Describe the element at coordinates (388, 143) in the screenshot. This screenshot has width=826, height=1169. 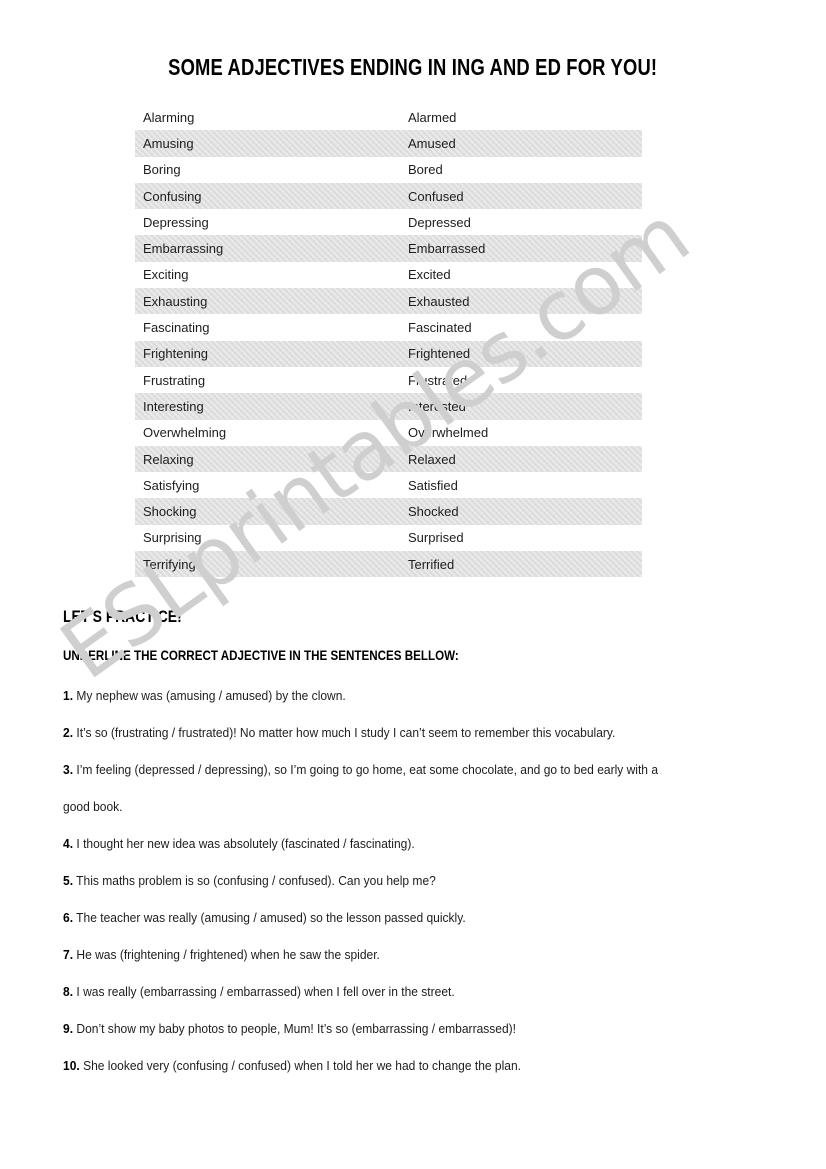
I see `table-row: Amusing Amused` at that location.